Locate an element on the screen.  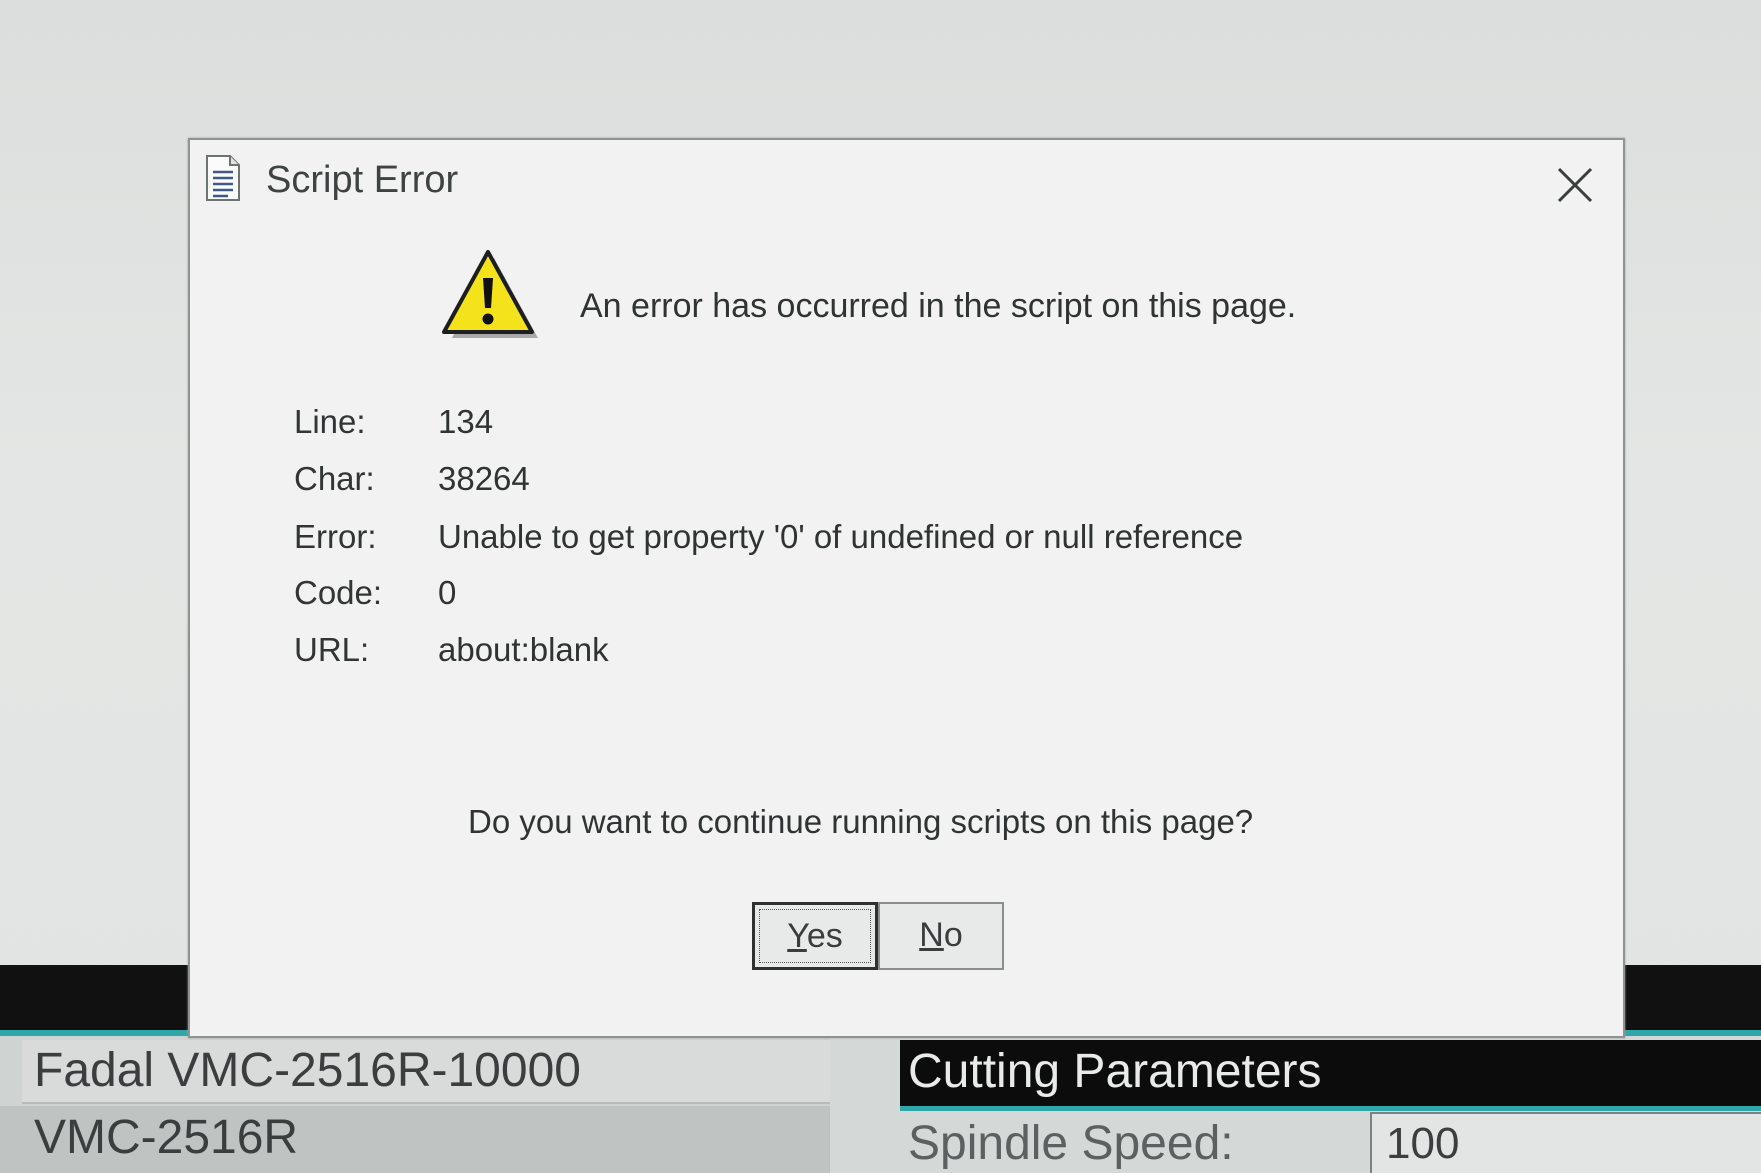
code-label: Code: is located at coordinates (338, 592).